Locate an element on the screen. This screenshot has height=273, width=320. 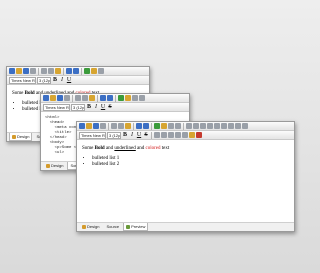
special-char-icon is located at coordinates (203, 126).